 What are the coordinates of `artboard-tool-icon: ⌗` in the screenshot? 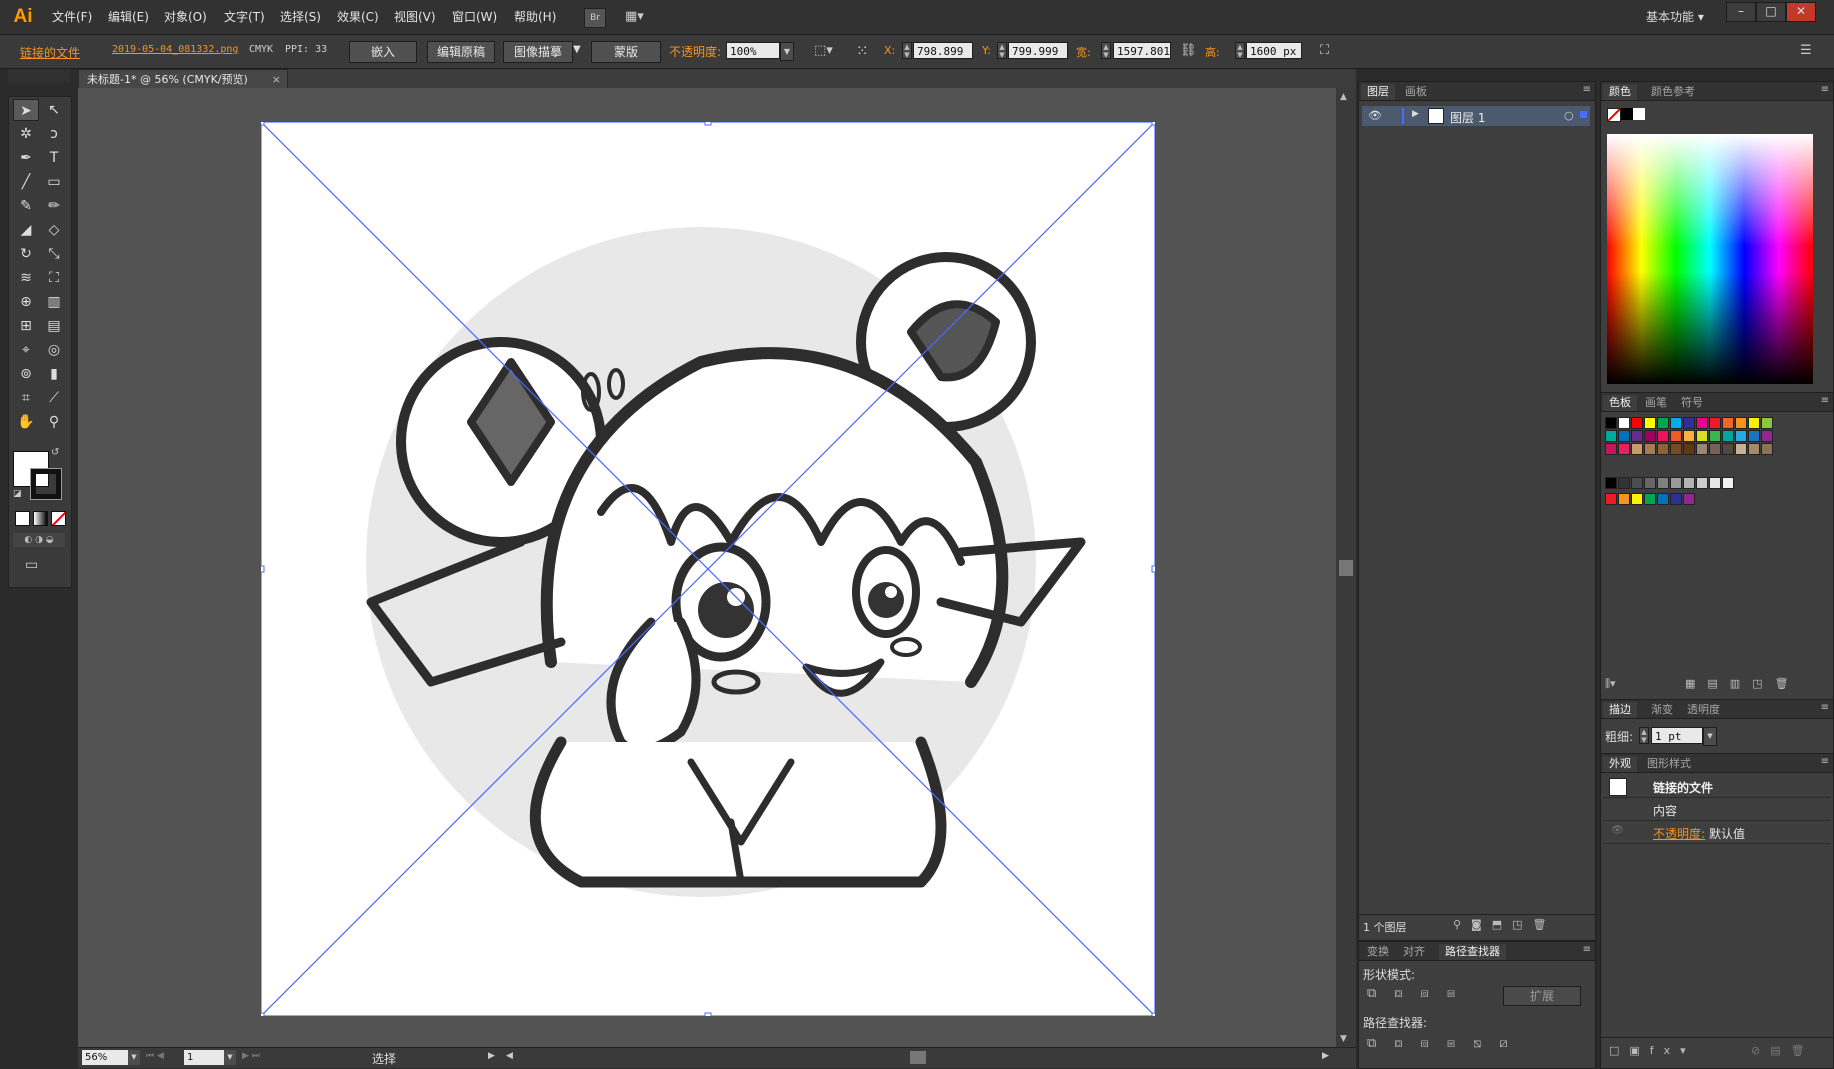 It's located at (26, 398).